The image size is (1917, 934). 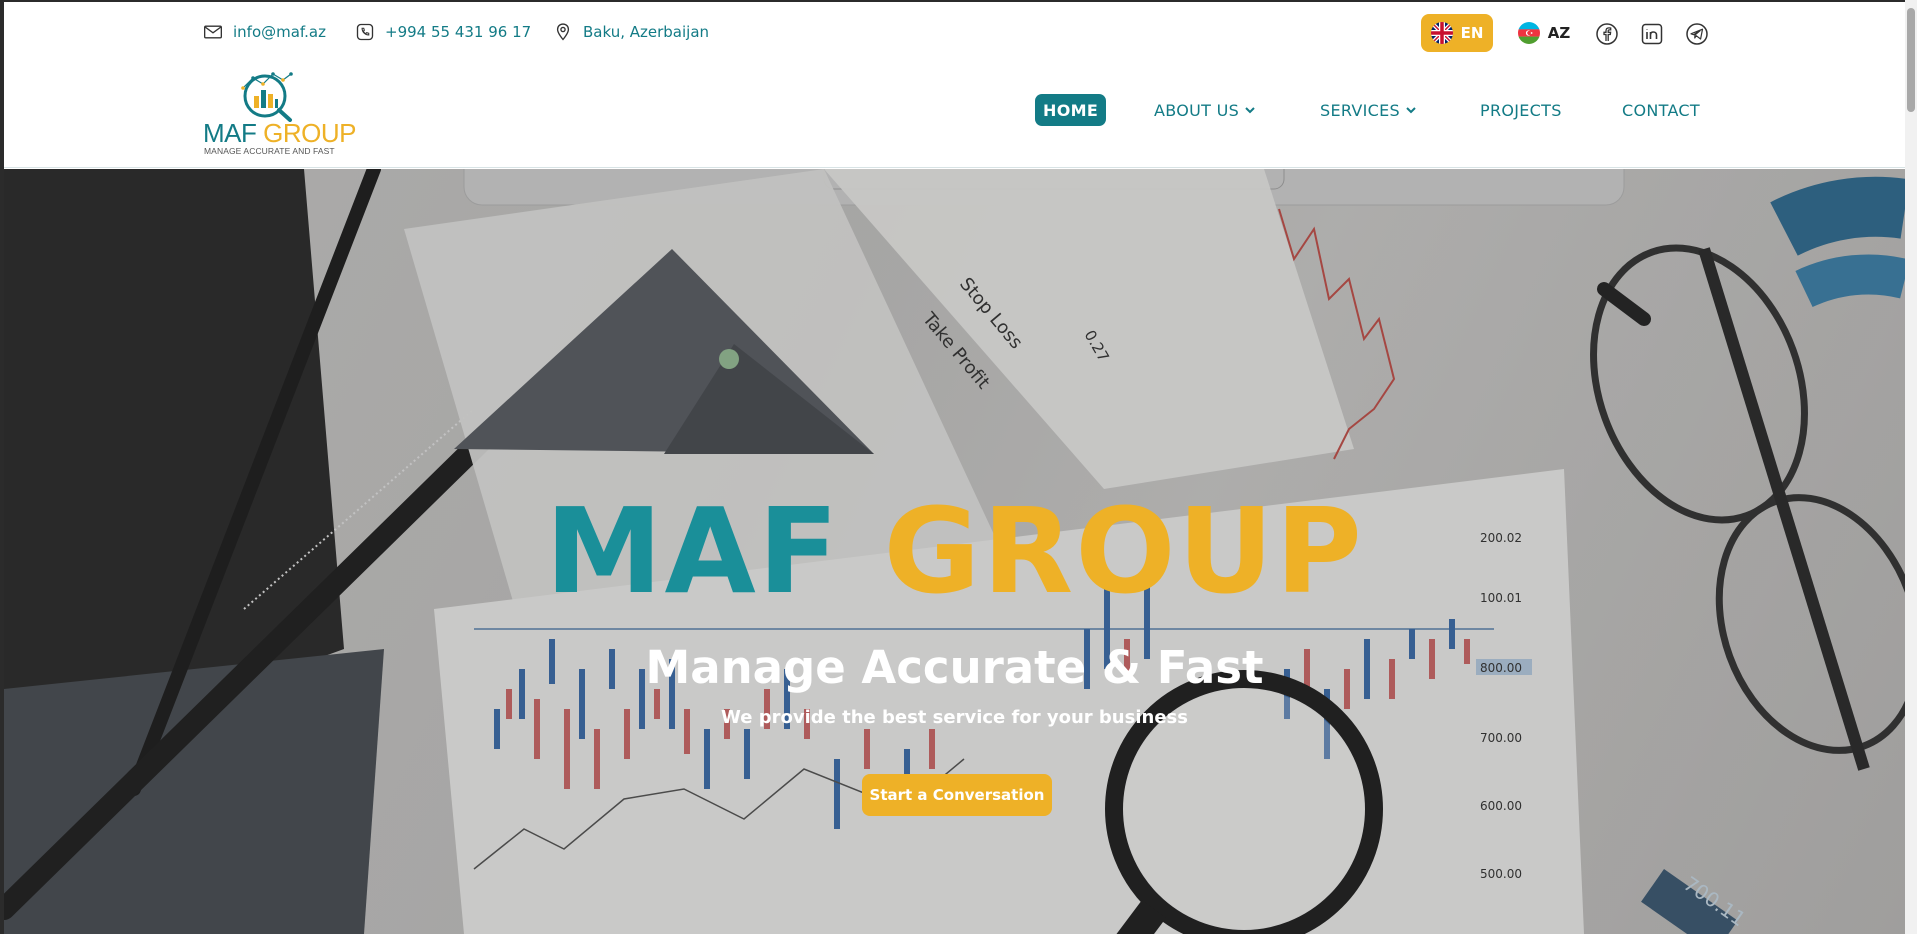 I want to click on mail-icon, so click(x=213, y=32).